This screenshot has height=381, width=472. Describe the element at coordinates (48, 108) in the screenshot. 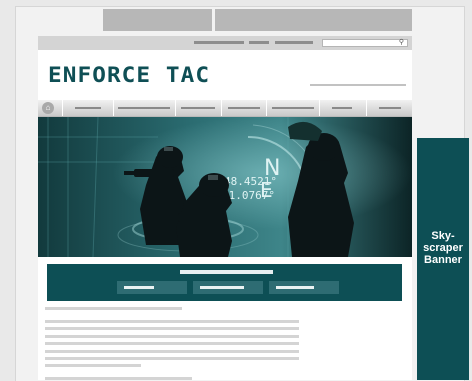

I see `home-icon: ⌂` at that location.